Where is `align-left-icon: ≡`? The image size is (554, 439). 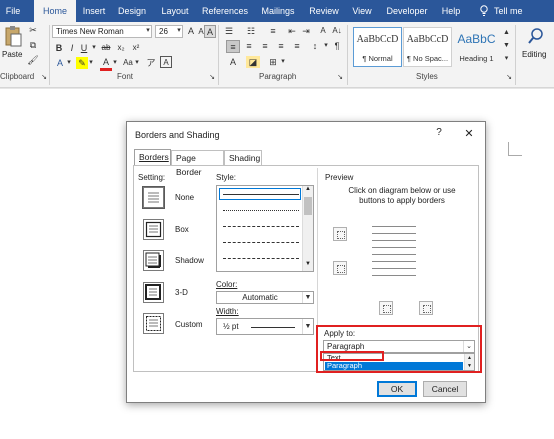
align-left-icon: ≡ is located at coordinates (233, 46).